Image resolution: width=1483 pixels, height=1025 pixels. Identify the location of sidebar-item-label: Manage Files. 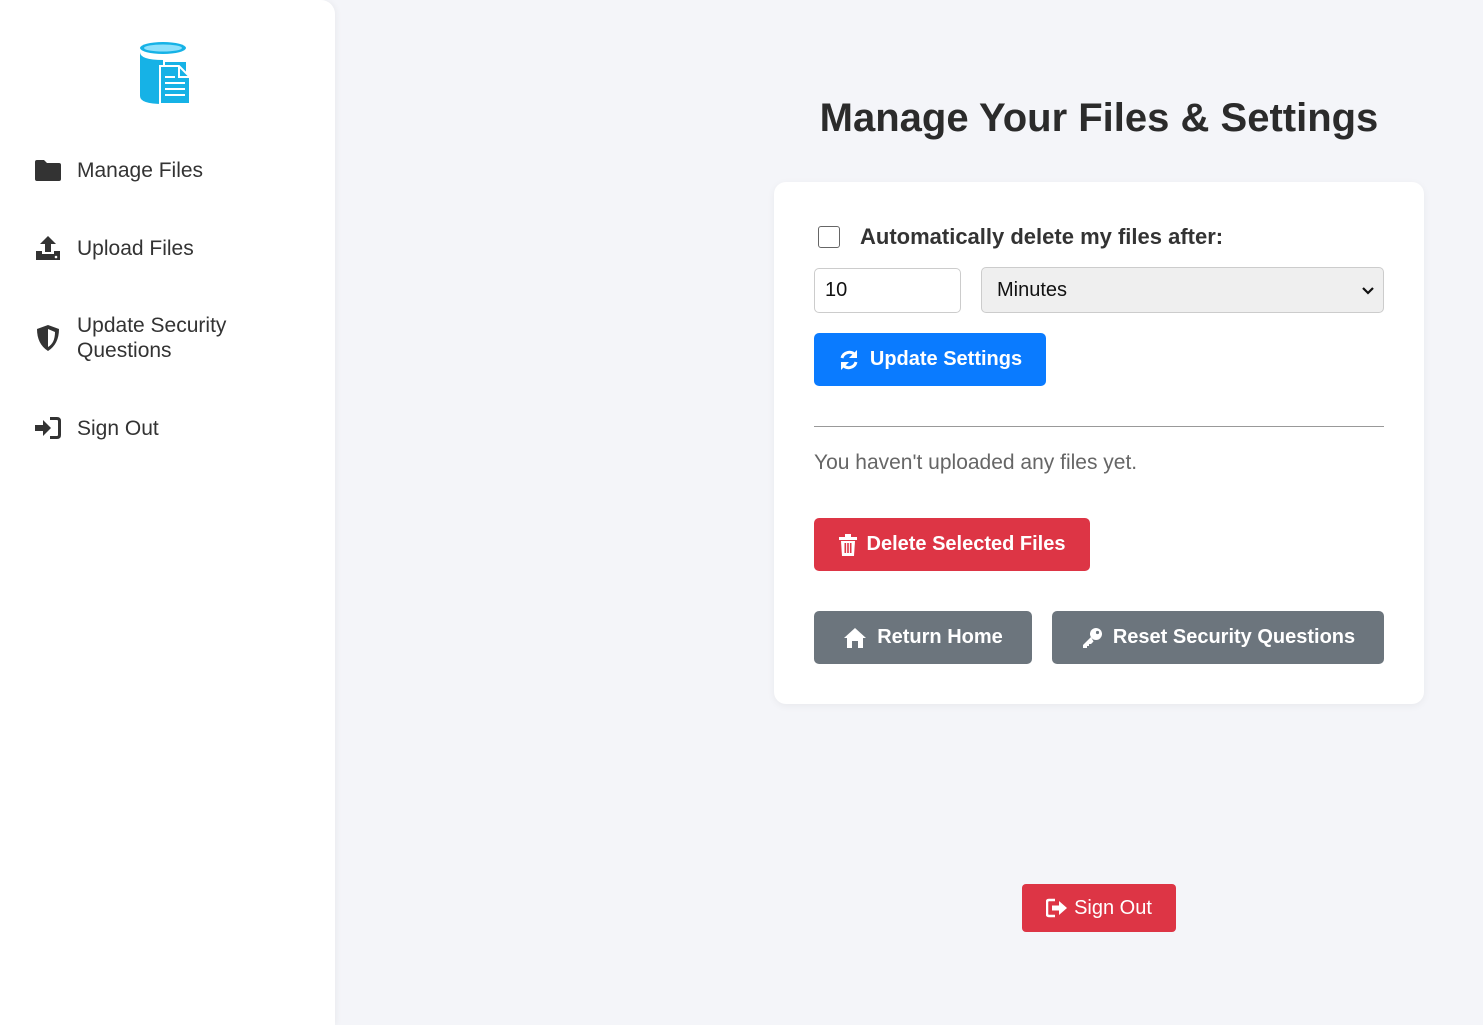
(140, 170).